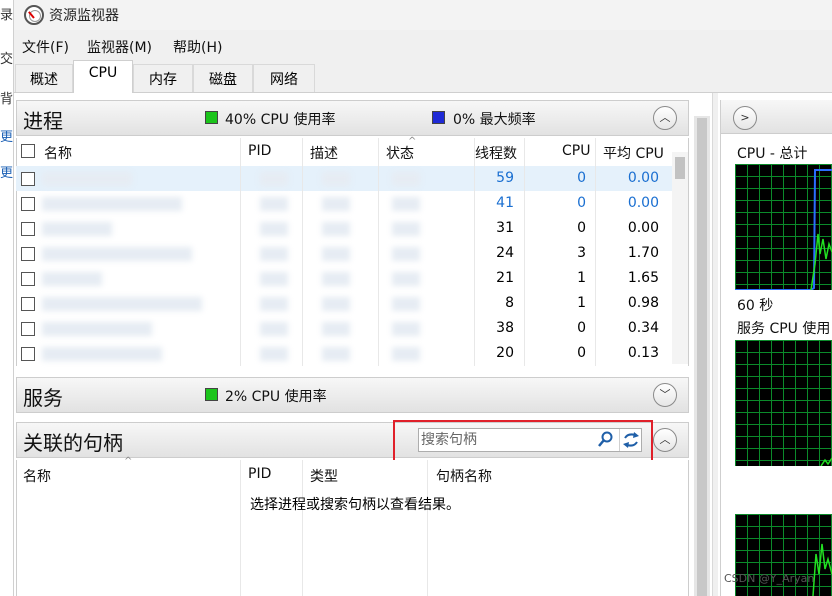 This screenshot has height=596, width=832. I want to click on cell-threads: 8, so click(509, 303).